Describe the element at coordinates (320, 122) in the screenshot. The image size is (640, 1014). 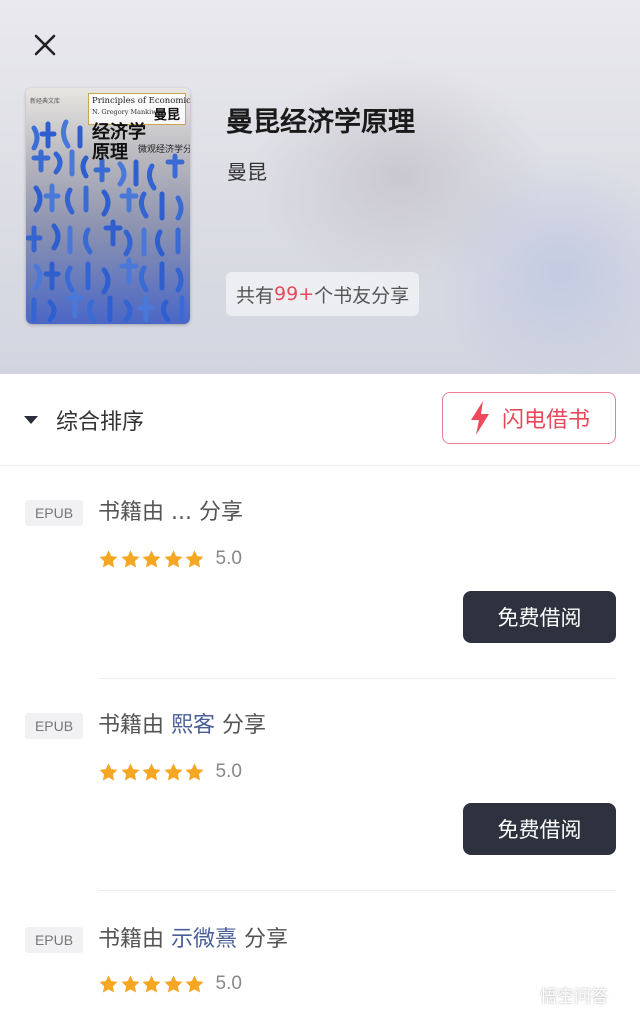
I see `book-title: 曼昆经济学原理` at that location.